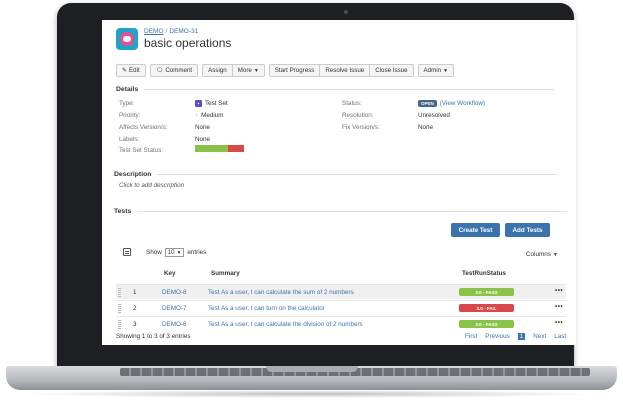 This screenshot has width=623, height=403. What do you see at coordinates (344, 70) in the screenshot?
I see `resolve-issue-button: Resolve Issue` at bounding box center [344, 70].